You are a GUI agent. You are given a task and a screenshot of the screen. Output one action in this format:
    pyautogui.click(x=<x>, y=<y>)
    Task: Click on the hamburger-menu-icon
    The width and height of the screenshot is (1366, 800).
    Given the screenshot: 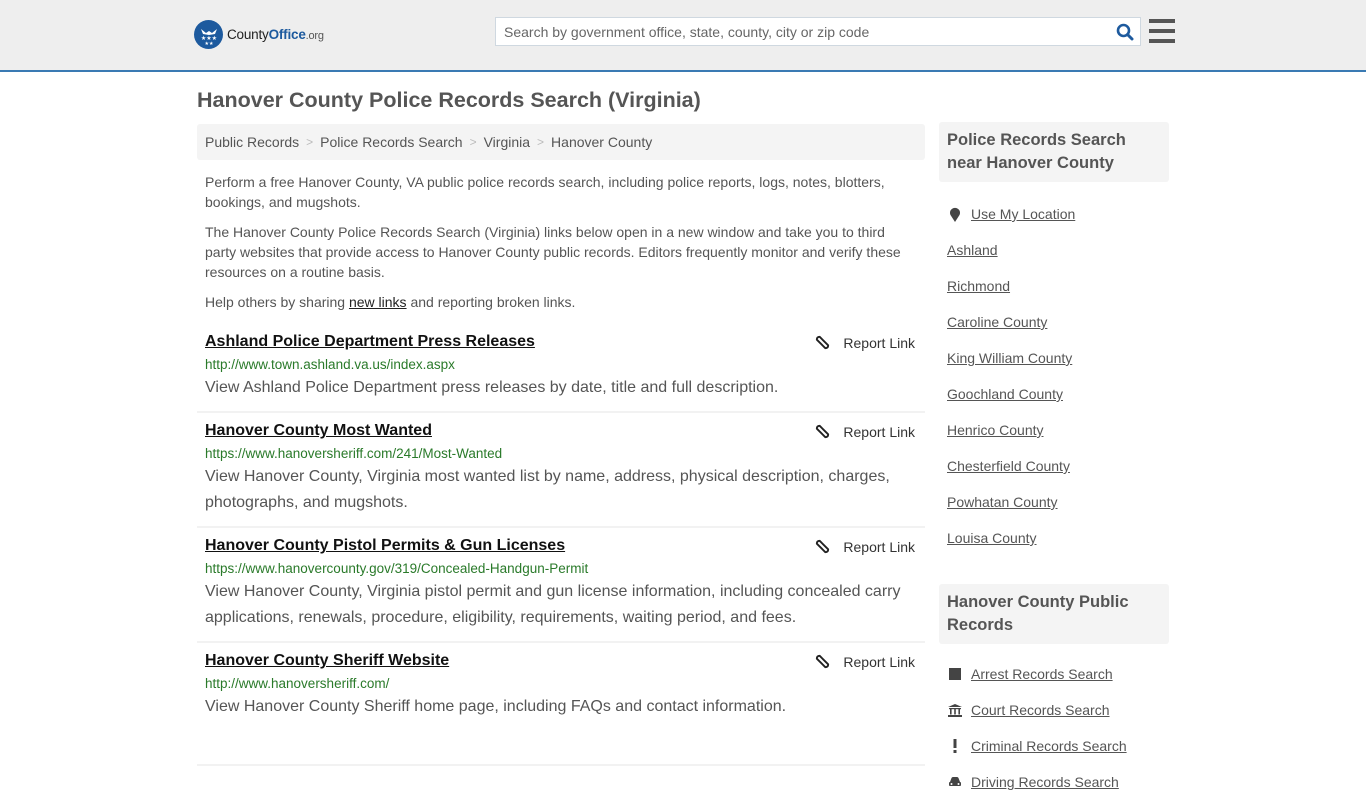 What is the action you would take?
    pyautogui.click(x=1162, y=31)
    